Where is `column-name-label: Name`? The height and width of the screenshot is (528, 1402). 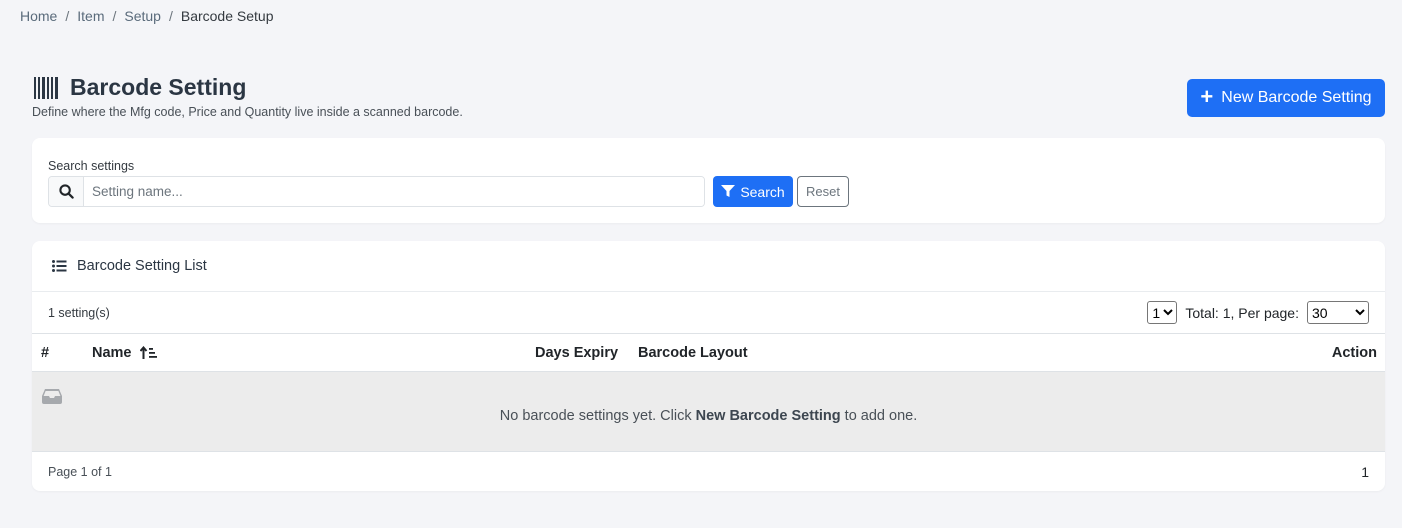
column-name-label: Name is located at coordinates (112, 353).